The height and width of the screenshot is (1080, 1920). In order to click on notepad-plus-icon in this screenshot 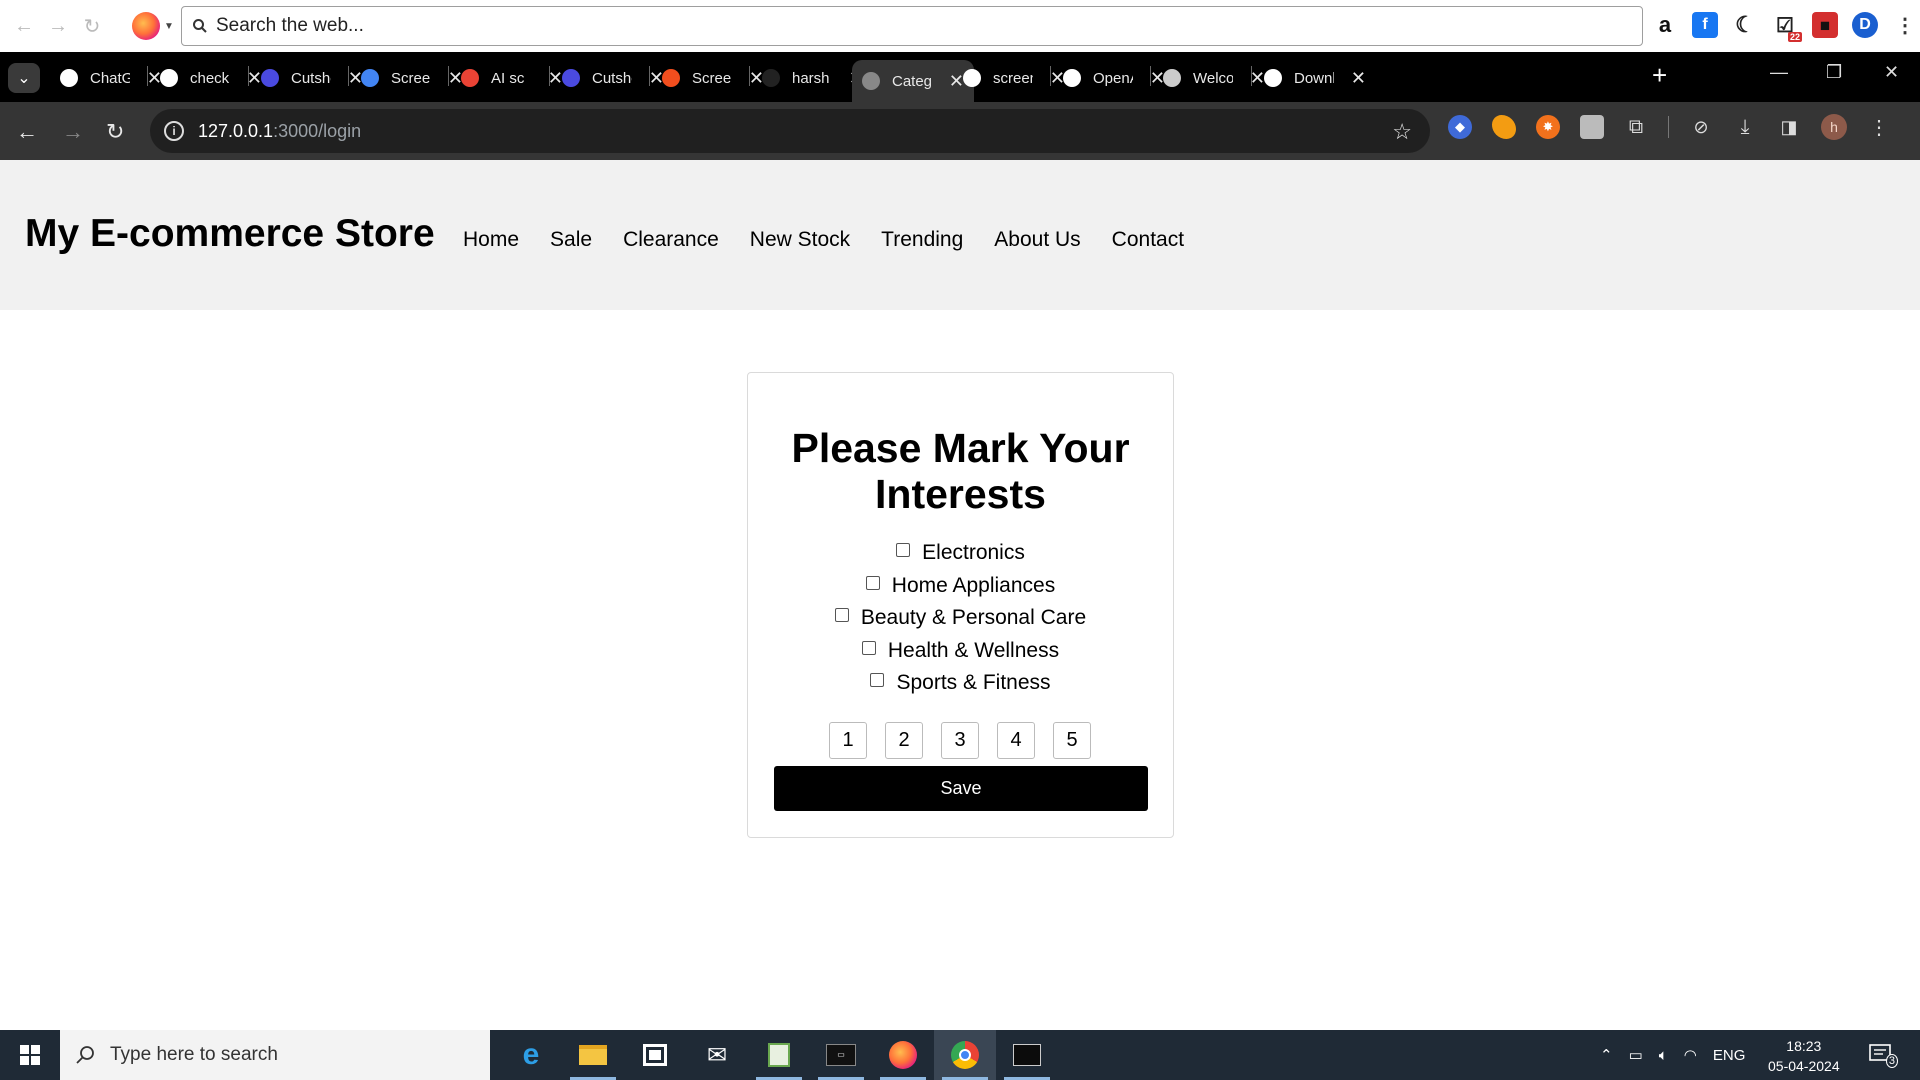, I will do `click(779, 1055)`.